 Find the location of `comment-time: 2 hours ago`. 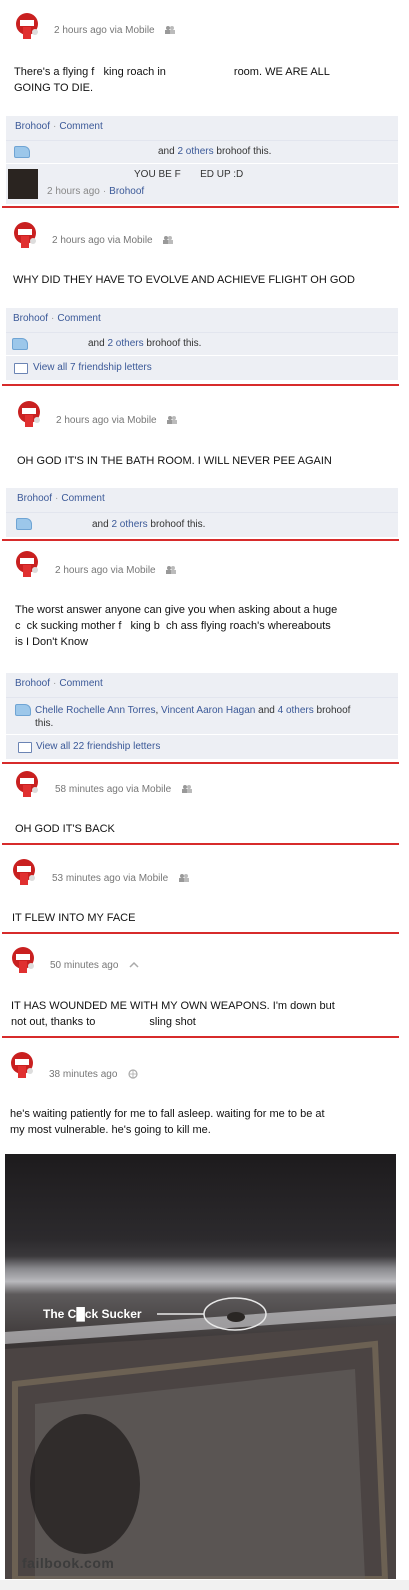

comment-time: 2 hours ago is located at coordinates (73, 191).